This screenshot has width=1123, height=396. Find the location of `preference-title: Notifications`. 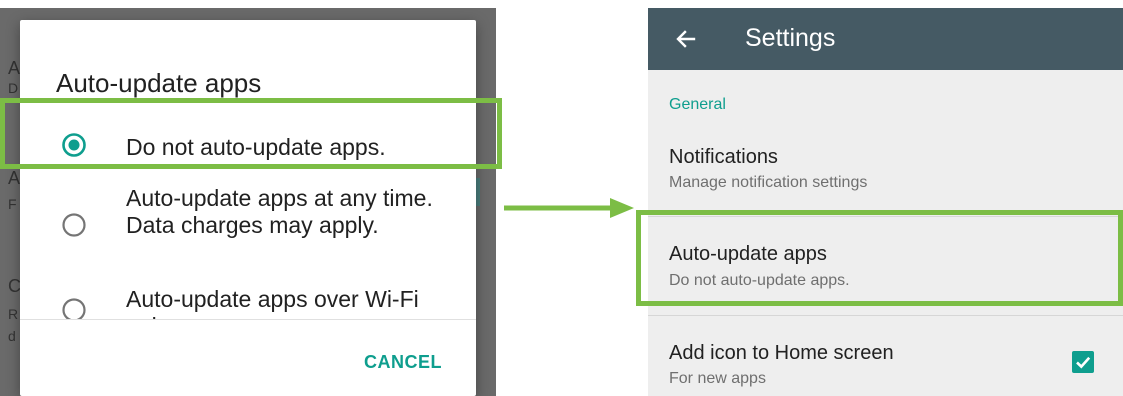

preference-title: Notifications is located at coordinates (723, 157).